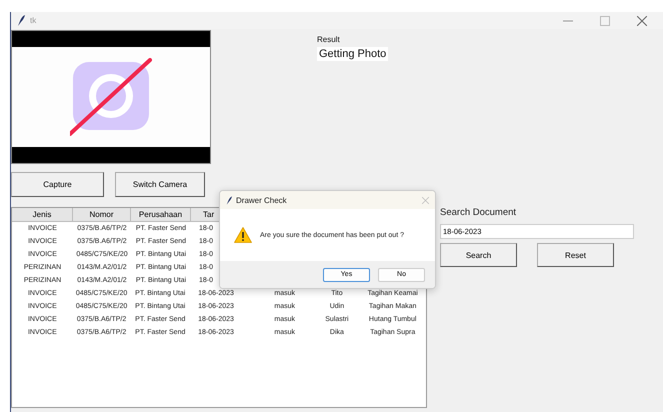  What do you see at coordinates (605, 21) in the screenshot?
I see `maximize-icon` at bounding box center [605, 21].